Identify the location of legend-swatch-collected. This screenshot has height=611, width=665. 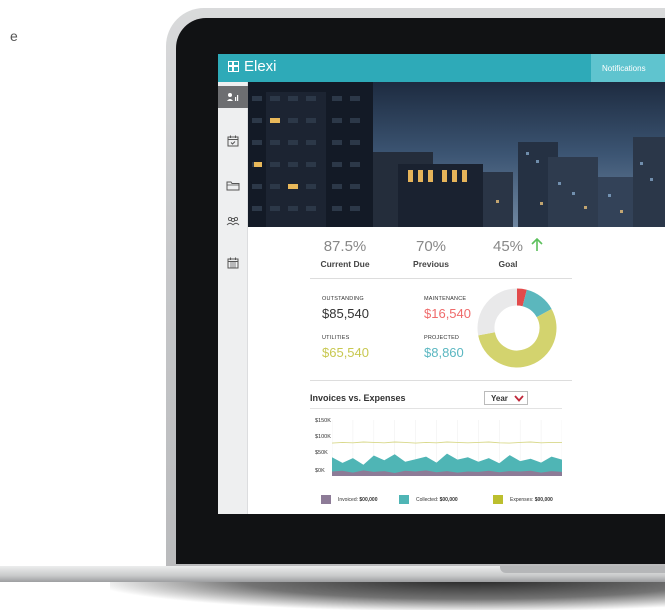
(404, 499).